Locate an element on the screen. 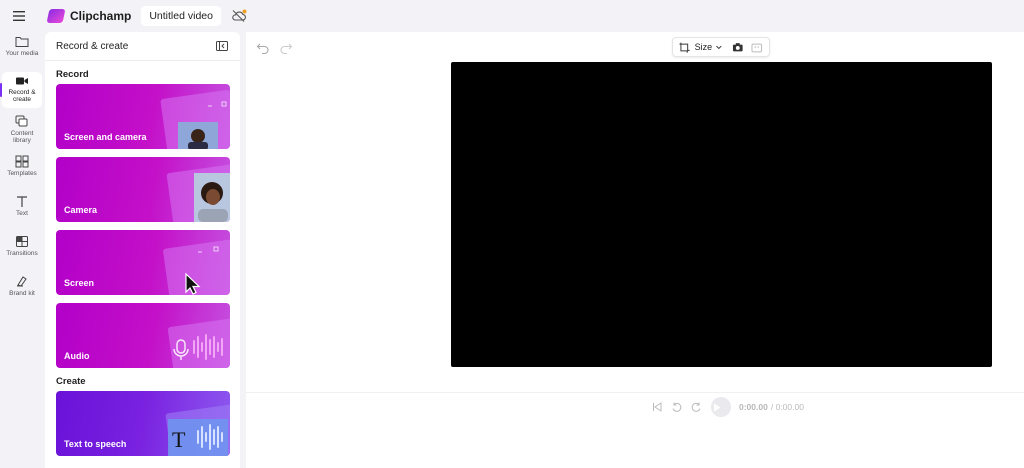 The image size is (1024, 468). nav-brand-kit: Brand kit is located at coordinates (22, 290).